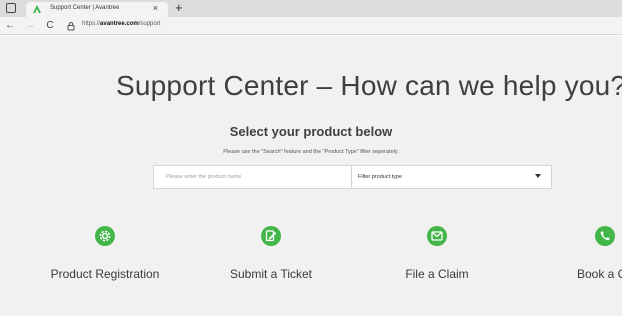  I want to click on url-path: /support, so click(149, 24).